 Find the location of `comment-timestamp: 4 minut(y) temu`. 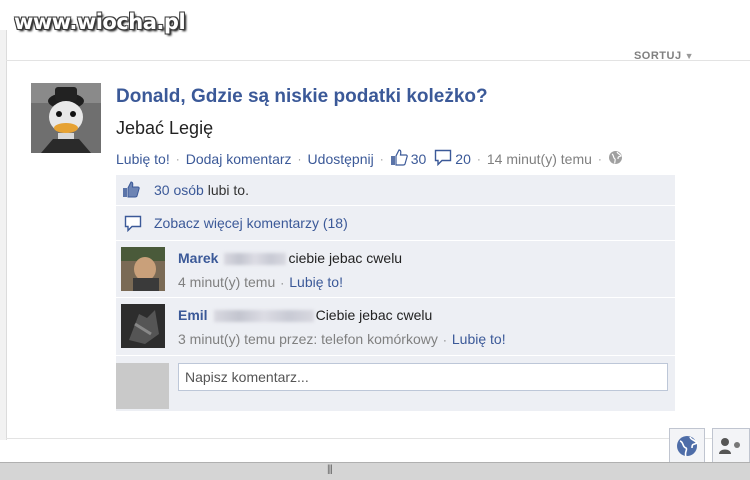

comment-timestamp: 4 minut(y) temu is located at coordinates (226, 282).